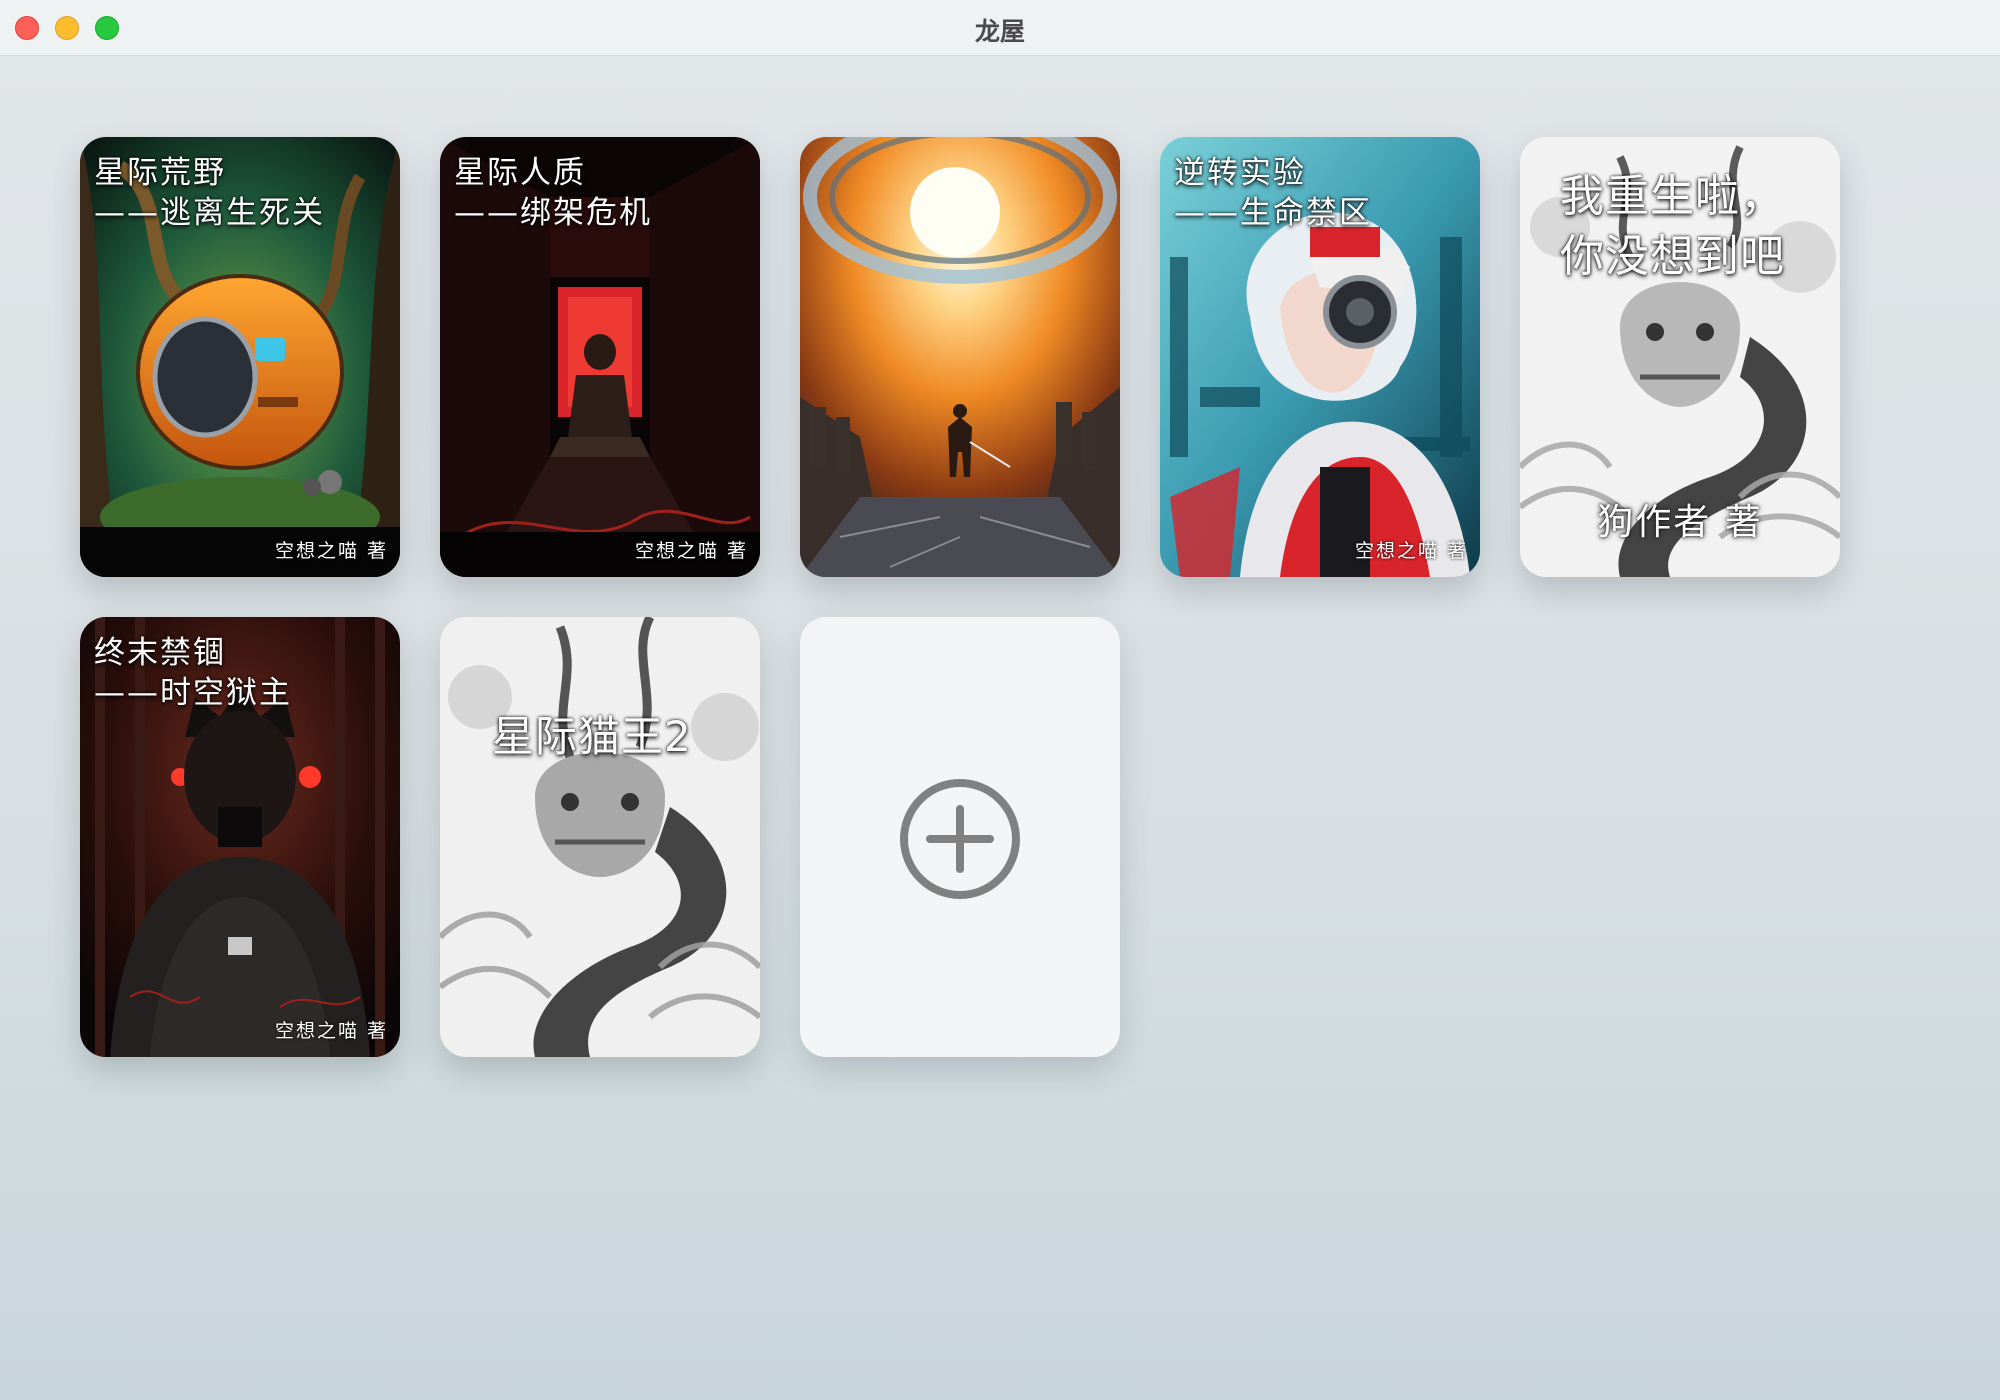 The height and width of the screenshot is (1400, 2000). I want to click on add-book-button, so click(960, 837).